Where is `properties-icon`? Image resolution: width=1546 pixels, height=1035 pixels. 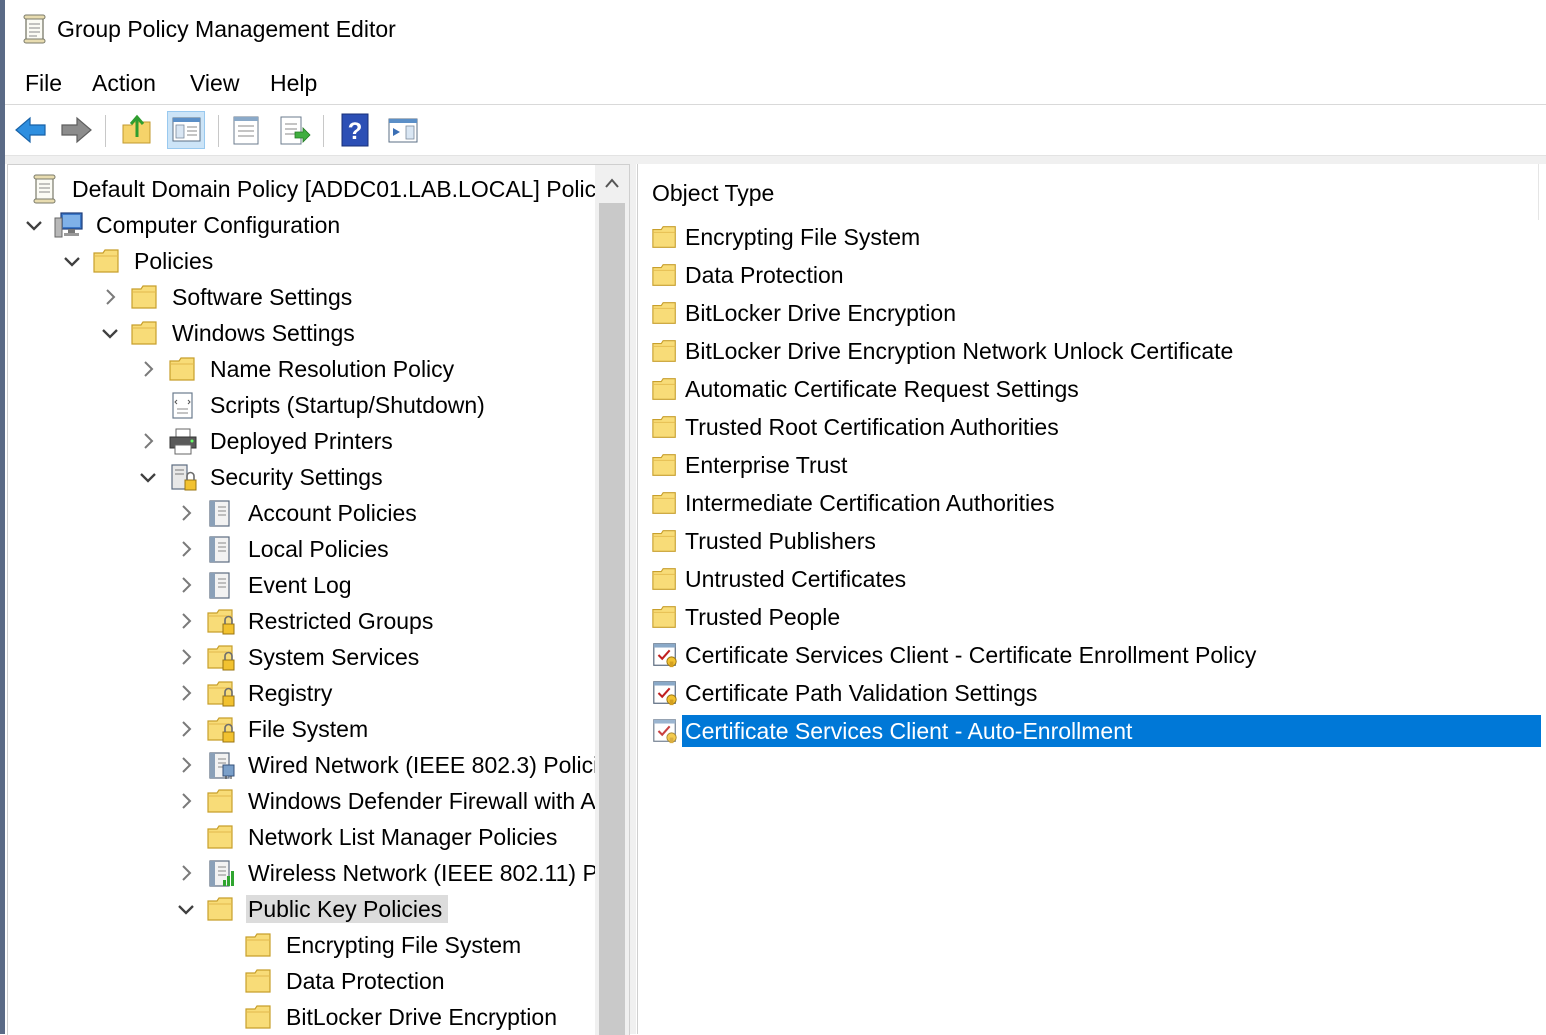
properties-icon is located at coordinates (246, 130).